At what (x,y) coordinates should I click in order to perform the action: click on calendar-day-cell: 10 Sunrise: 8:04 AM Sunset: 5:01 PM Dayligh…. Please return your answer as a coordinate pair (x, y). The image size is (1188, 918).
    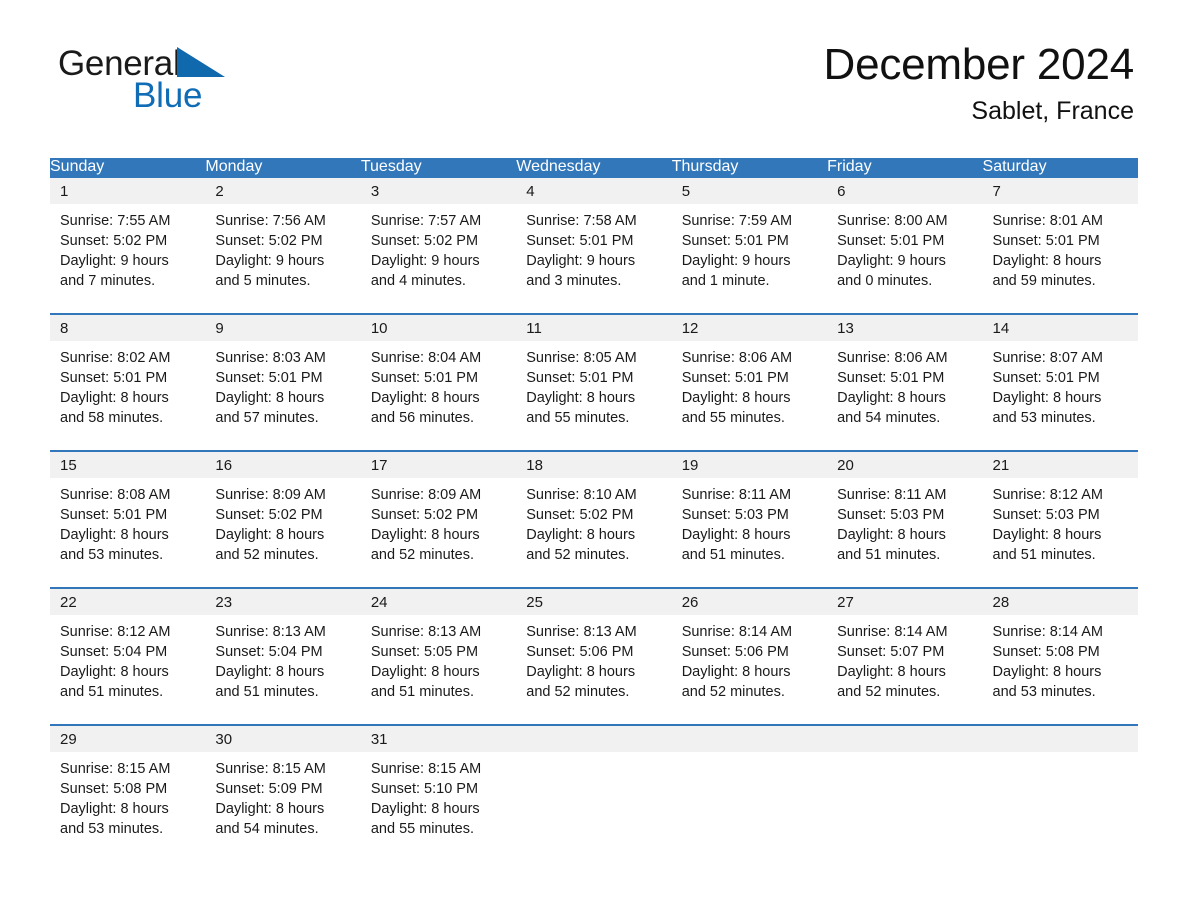
    Looking at the image, I should click on (438, 382).